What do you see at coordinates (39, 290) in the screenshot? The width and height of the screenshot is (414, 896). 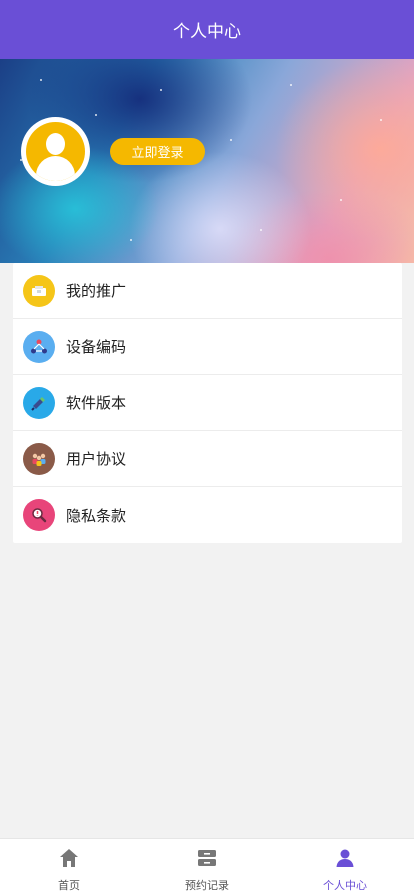 I see `promotion-icon` at bounding box center [39, 290].